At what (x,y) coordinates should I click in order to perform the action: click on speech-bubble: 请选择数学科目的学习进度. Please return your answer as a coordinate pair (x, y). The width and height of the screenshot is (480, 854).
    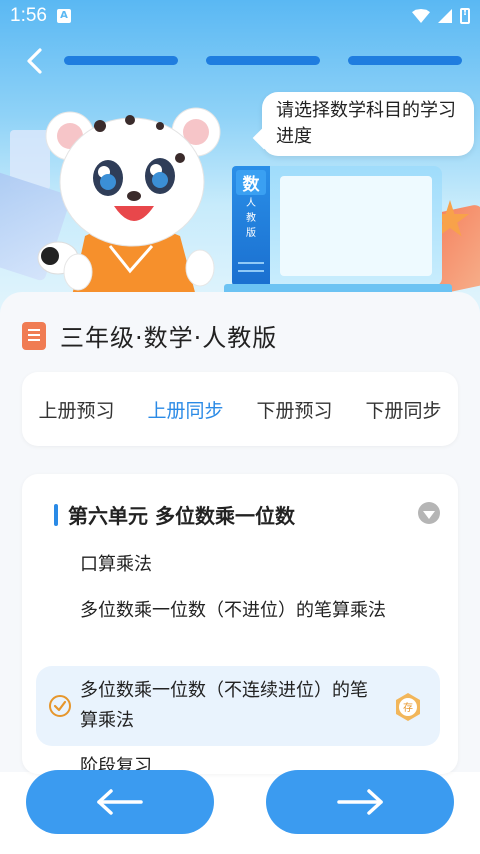
    Looking at the image, I should click on (368, 124).